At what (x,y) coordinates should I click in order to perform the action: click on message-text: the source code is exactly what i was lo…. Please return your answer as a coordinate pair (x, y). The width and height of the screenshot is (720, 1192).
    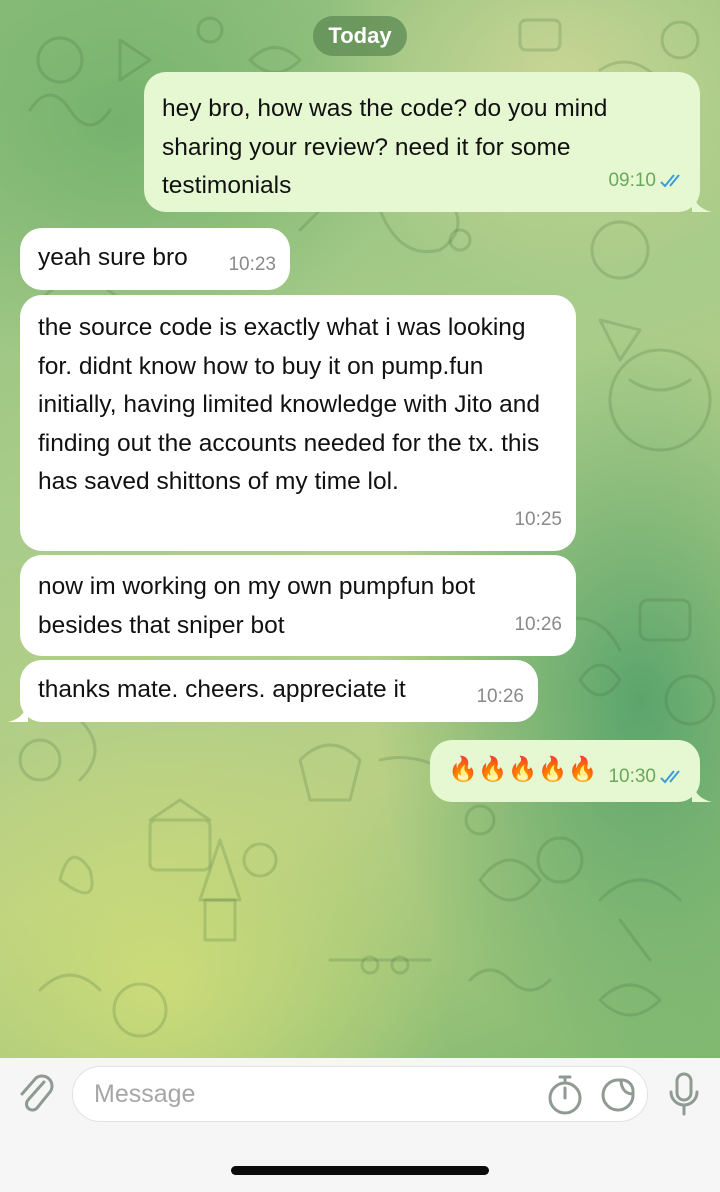
    Looking at the image, I should click on (292, 404).